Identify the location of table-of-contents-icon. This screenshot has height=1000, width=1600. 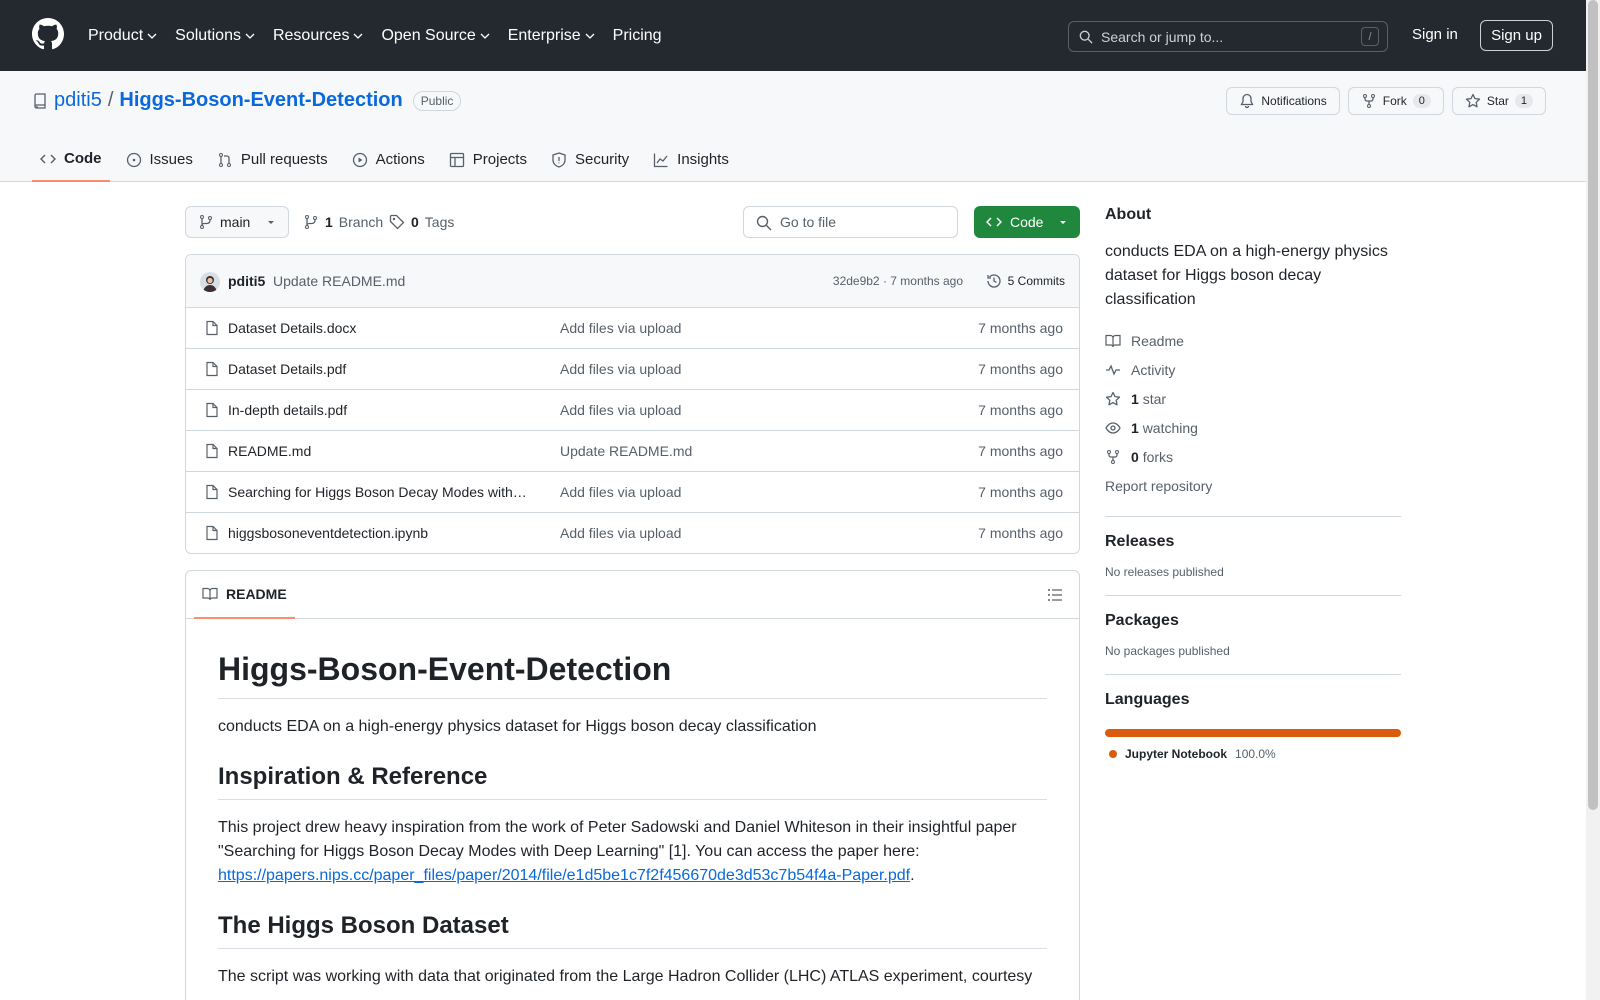
(1055, 595).